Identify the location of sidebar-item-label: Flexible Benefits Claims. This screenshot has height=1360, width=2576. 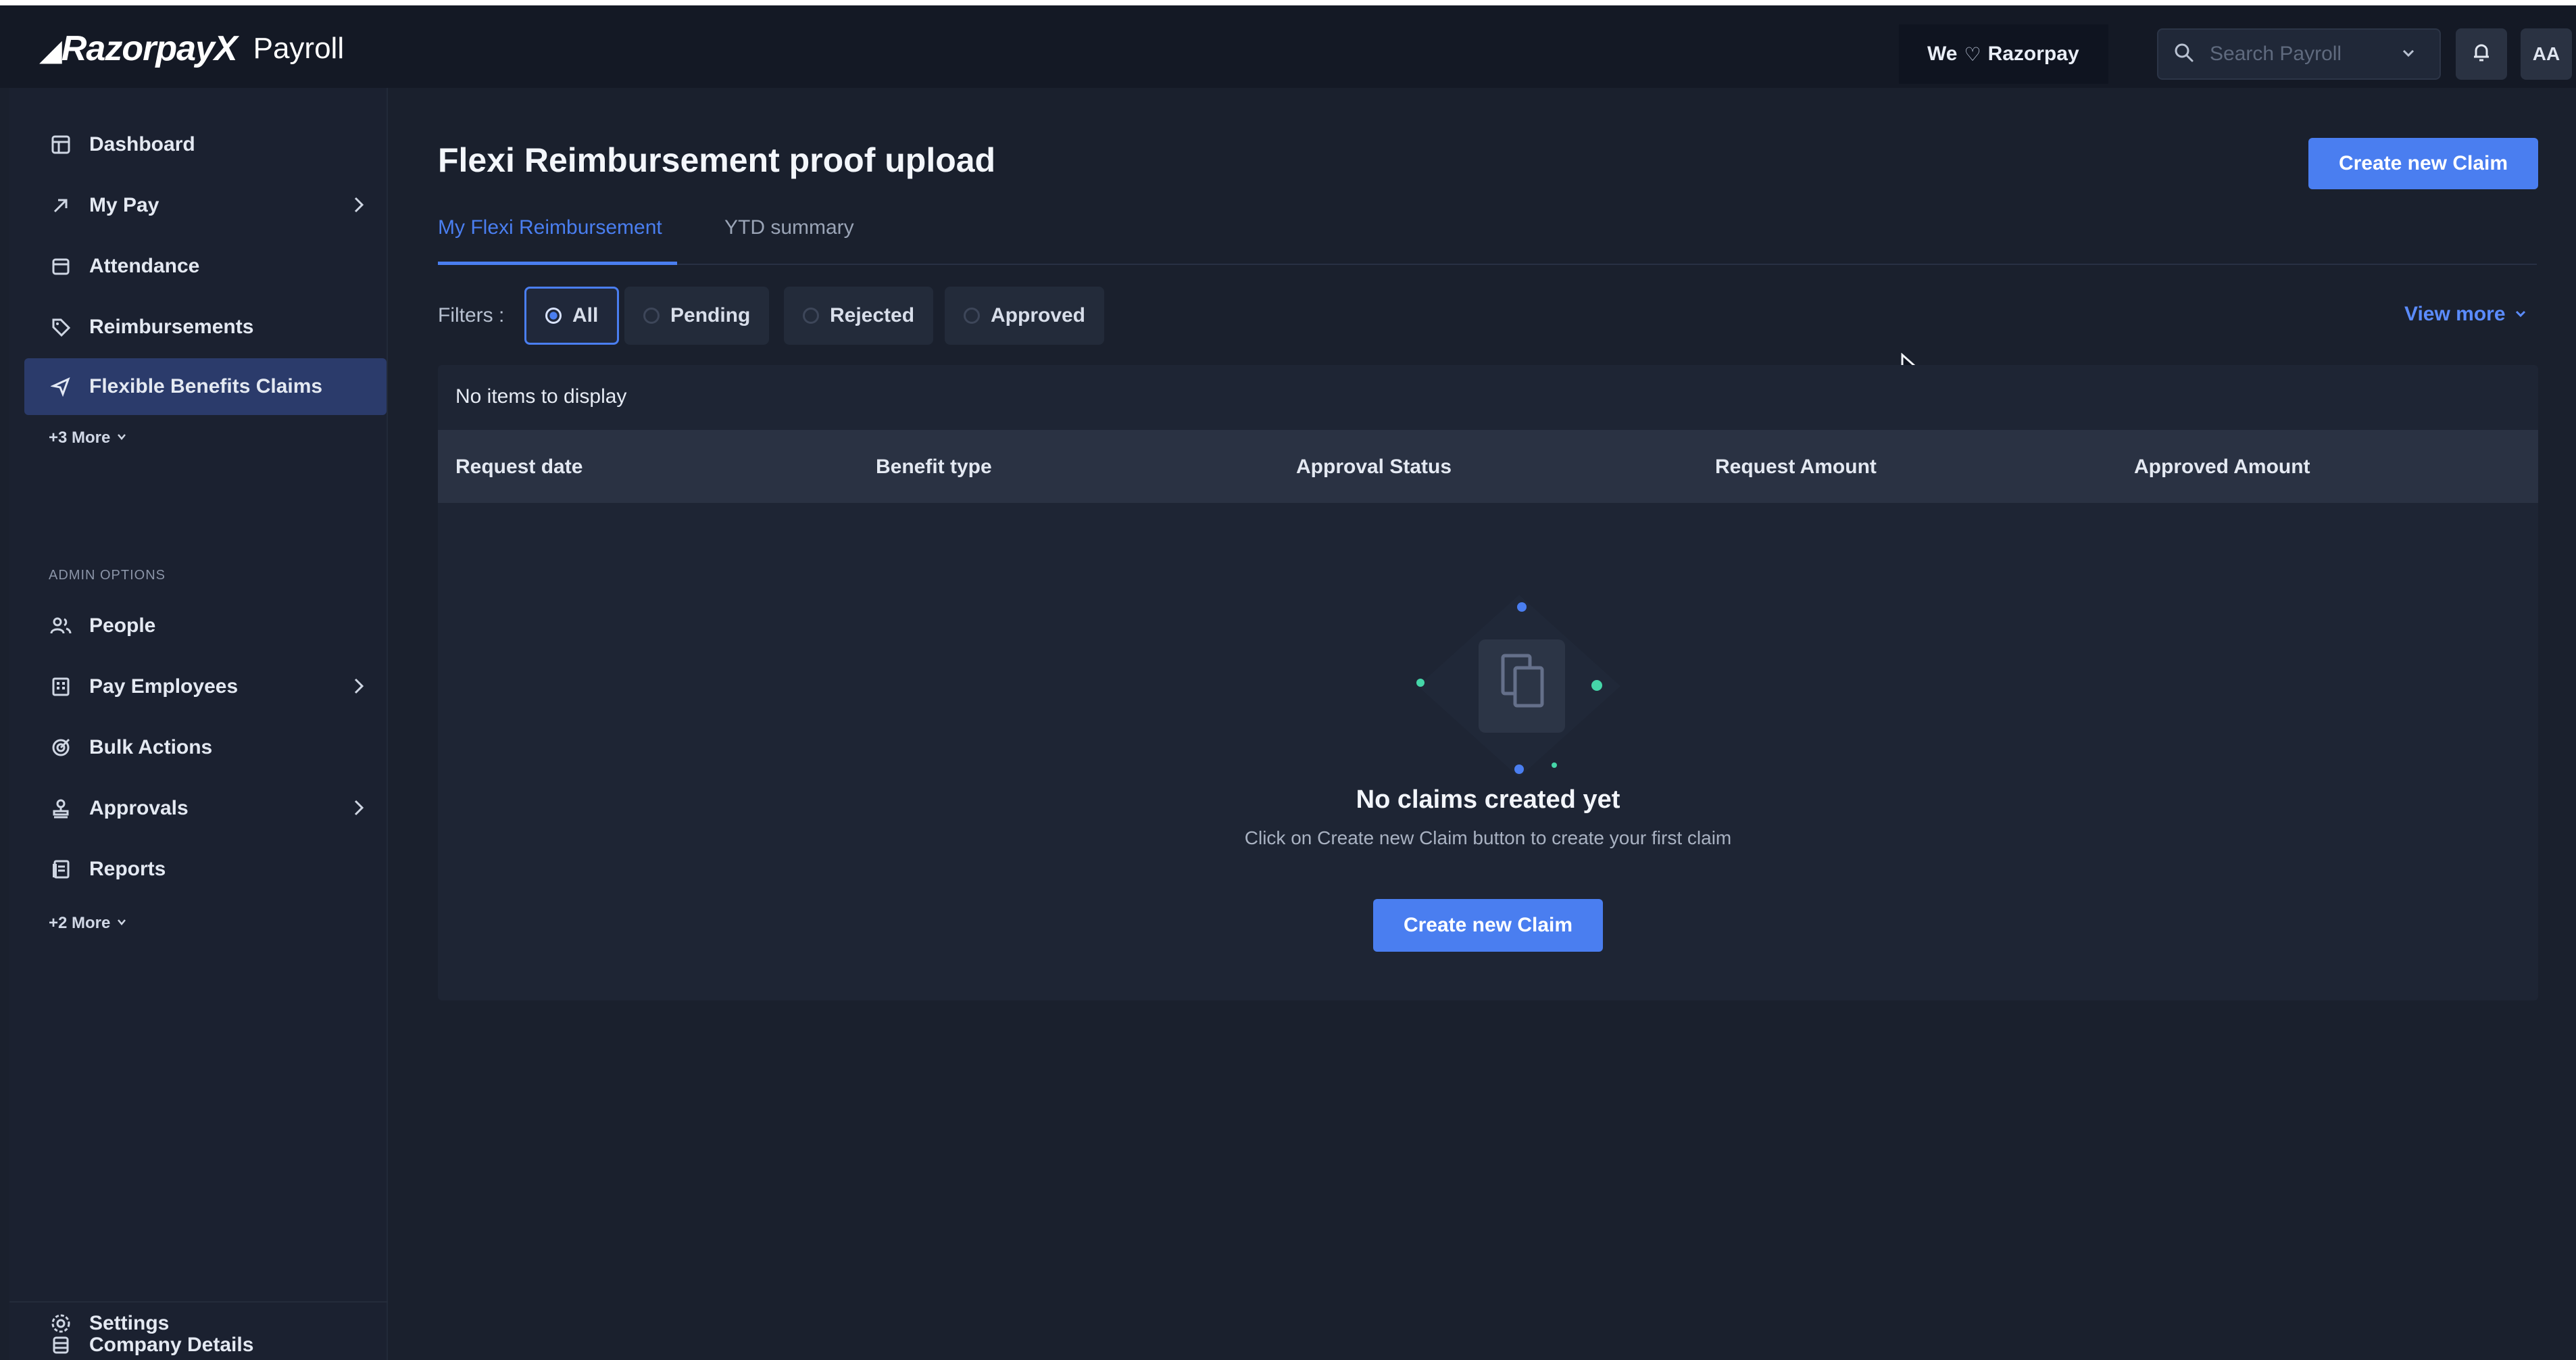
(206, 386).